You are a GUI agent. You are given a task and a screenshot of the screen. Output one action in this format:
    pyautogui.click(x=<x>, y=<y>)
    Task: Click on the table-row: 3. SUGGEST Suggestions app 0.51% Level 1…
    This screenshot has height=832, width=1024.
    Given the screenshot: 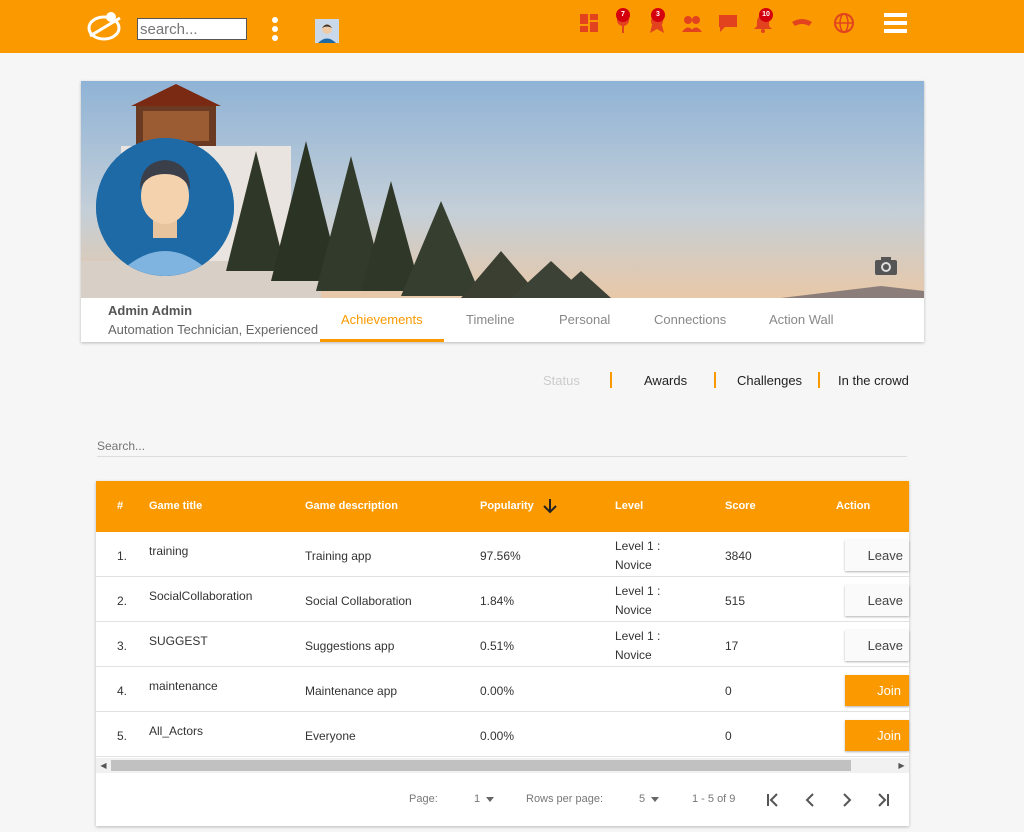 What is the action you would take?
    pyautogui.click(x=502, y=644)
    